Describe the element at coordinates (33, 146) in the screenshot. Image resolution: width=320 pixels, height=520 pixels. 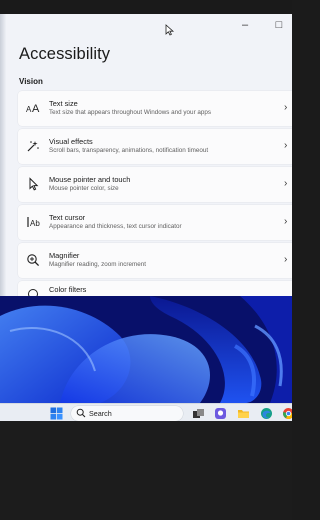
I see `visual-effects-icon` at that location.